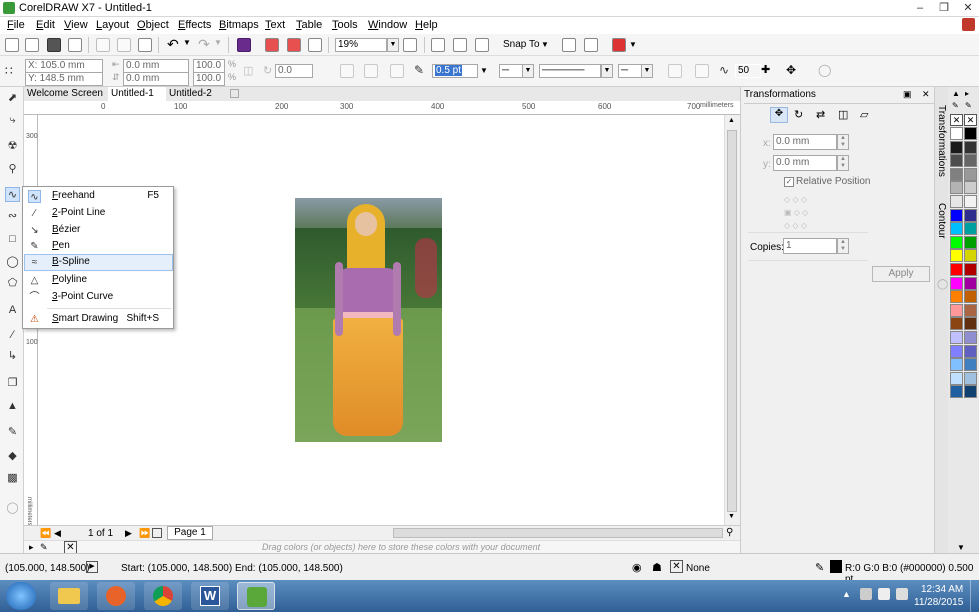  I want to click on line-style-select: ──────, so click(570, 71).